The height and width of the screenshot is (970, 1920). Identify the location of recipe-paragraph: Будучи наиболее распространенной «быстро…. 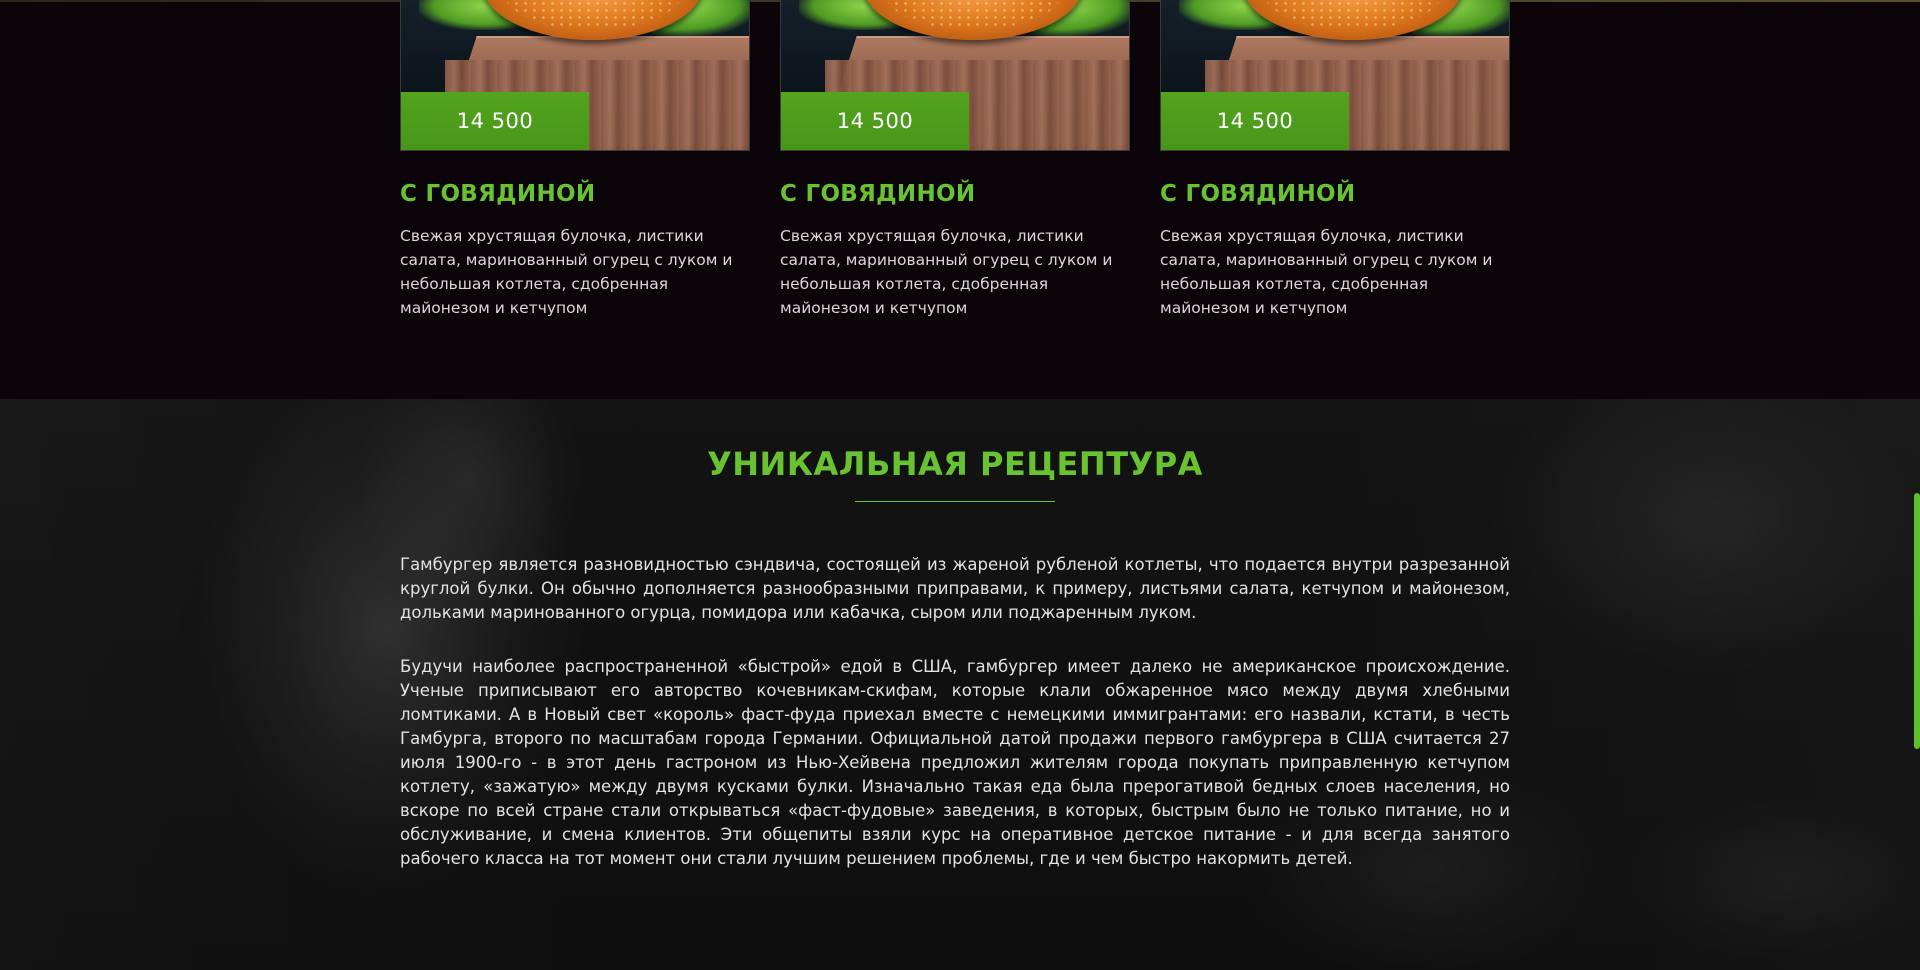
(955, 762).